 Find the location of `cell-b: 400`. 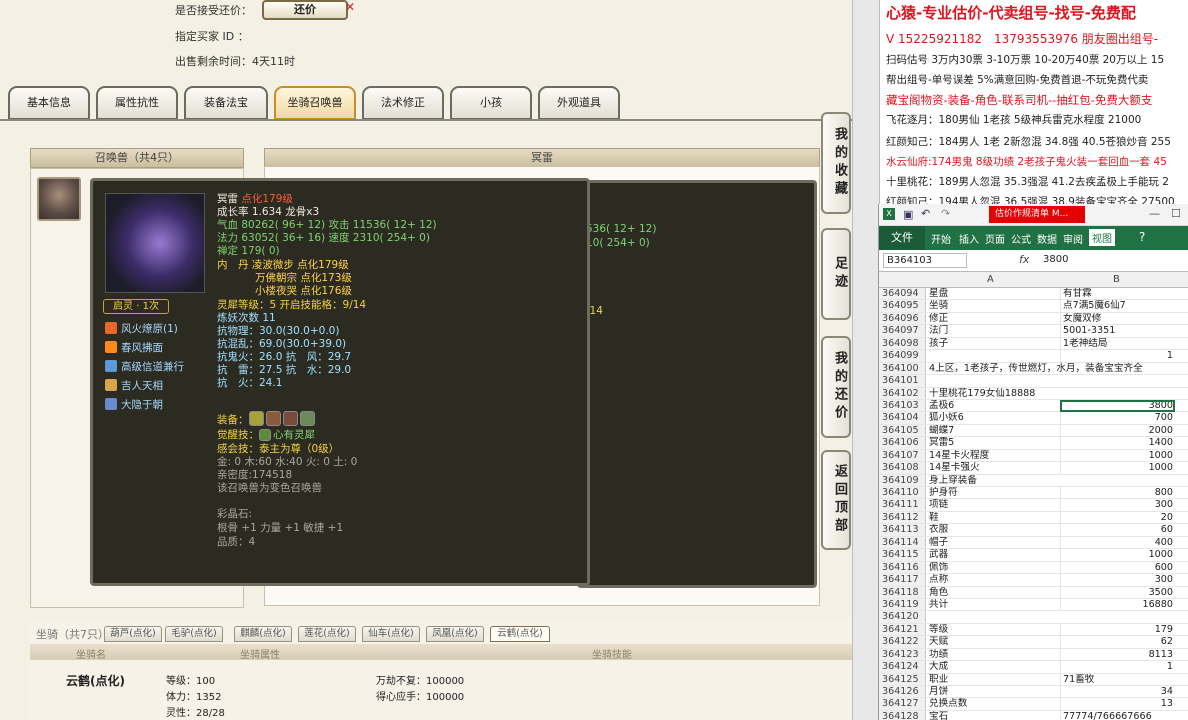

cell-b: 400 is located at coordinates (1117, 543).